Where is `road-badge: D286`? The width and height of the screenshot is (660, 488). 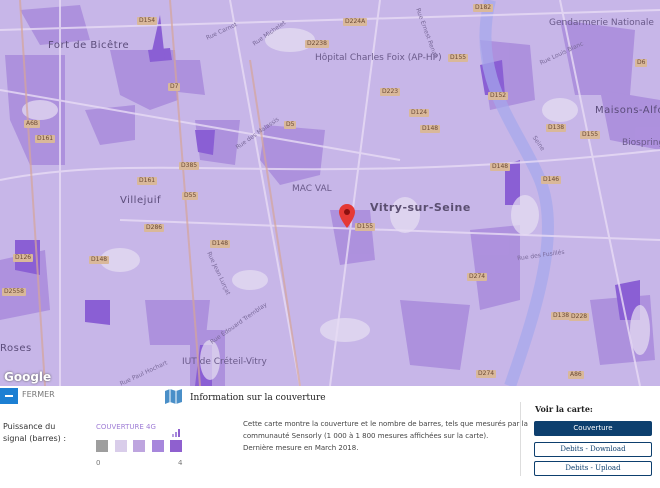 road-badge: D286 is located at coordinates (154, 228).